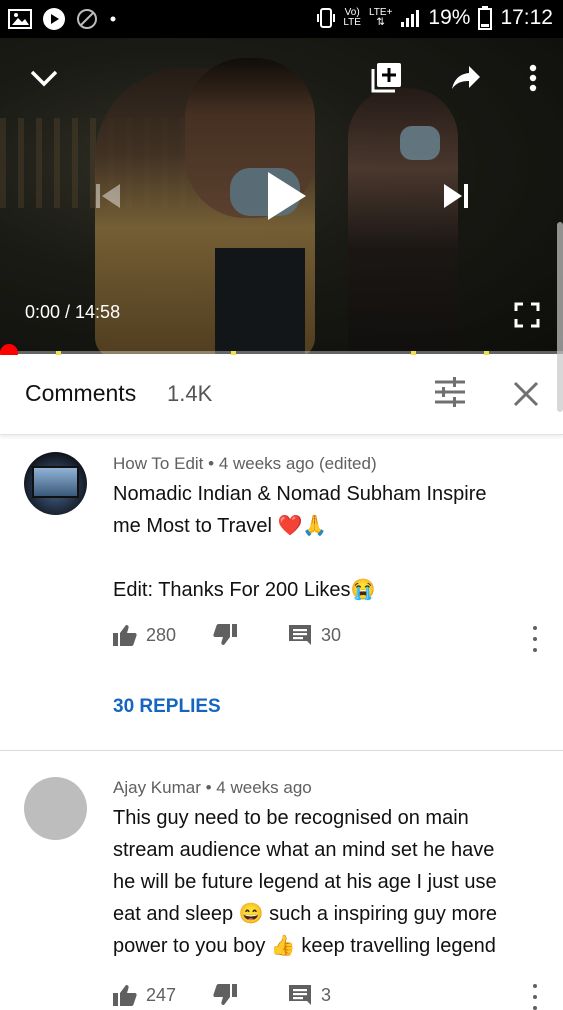 The height and width of the screenshot is (1010, 563). I want to click on notification-icons, so click(63, 19).